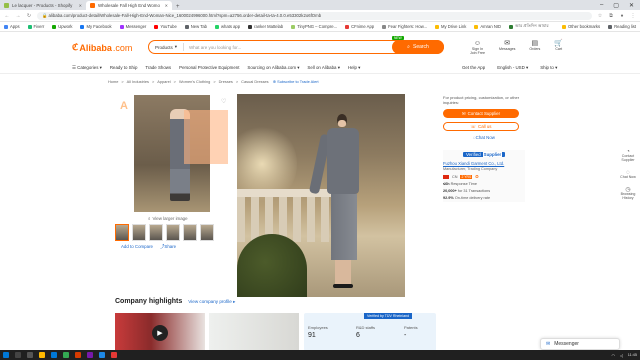 This screenshot has width=640, height=360. I want to click on bookmark-item: My Drive Link, so click(450, 26).